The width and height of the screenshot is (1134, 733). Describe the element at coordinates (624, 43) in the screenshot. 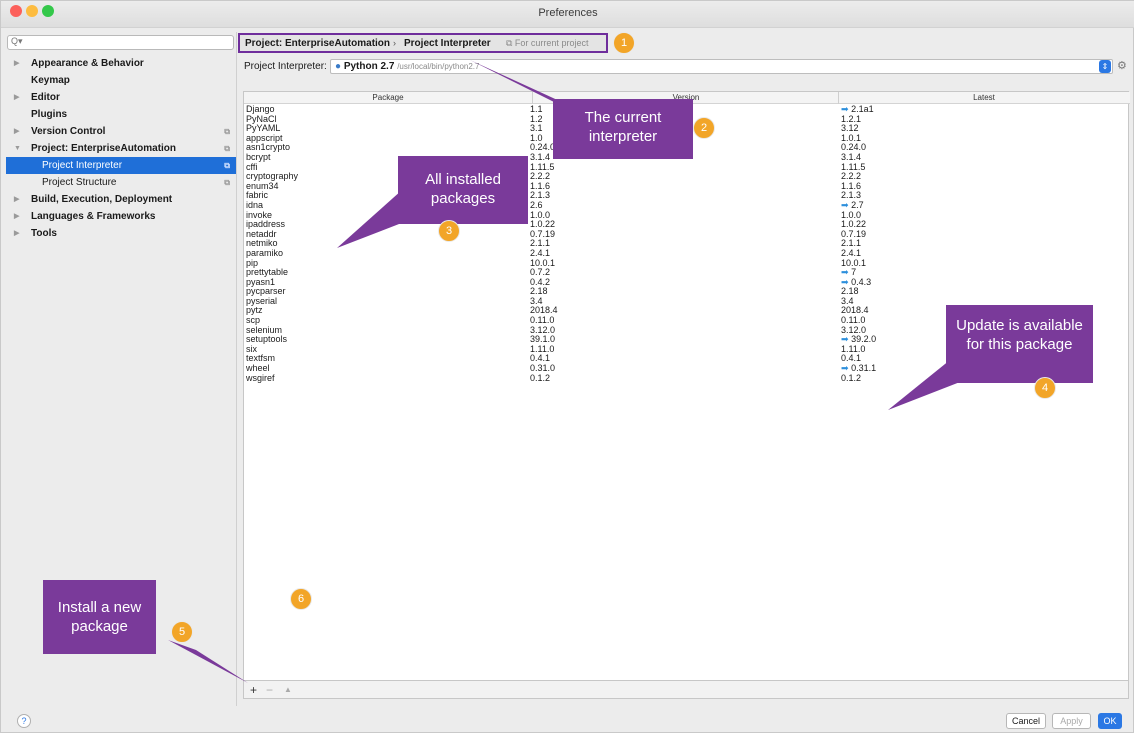

I see `badge-1: 1` at that location.